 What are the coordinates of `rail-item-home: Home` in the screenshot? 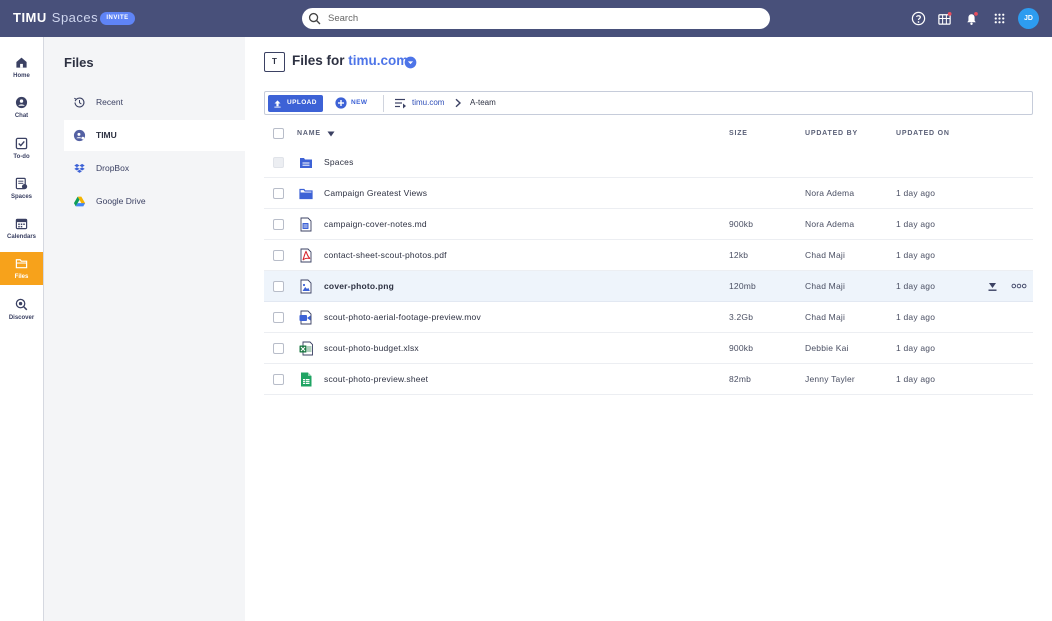 It's located at (21, 67).